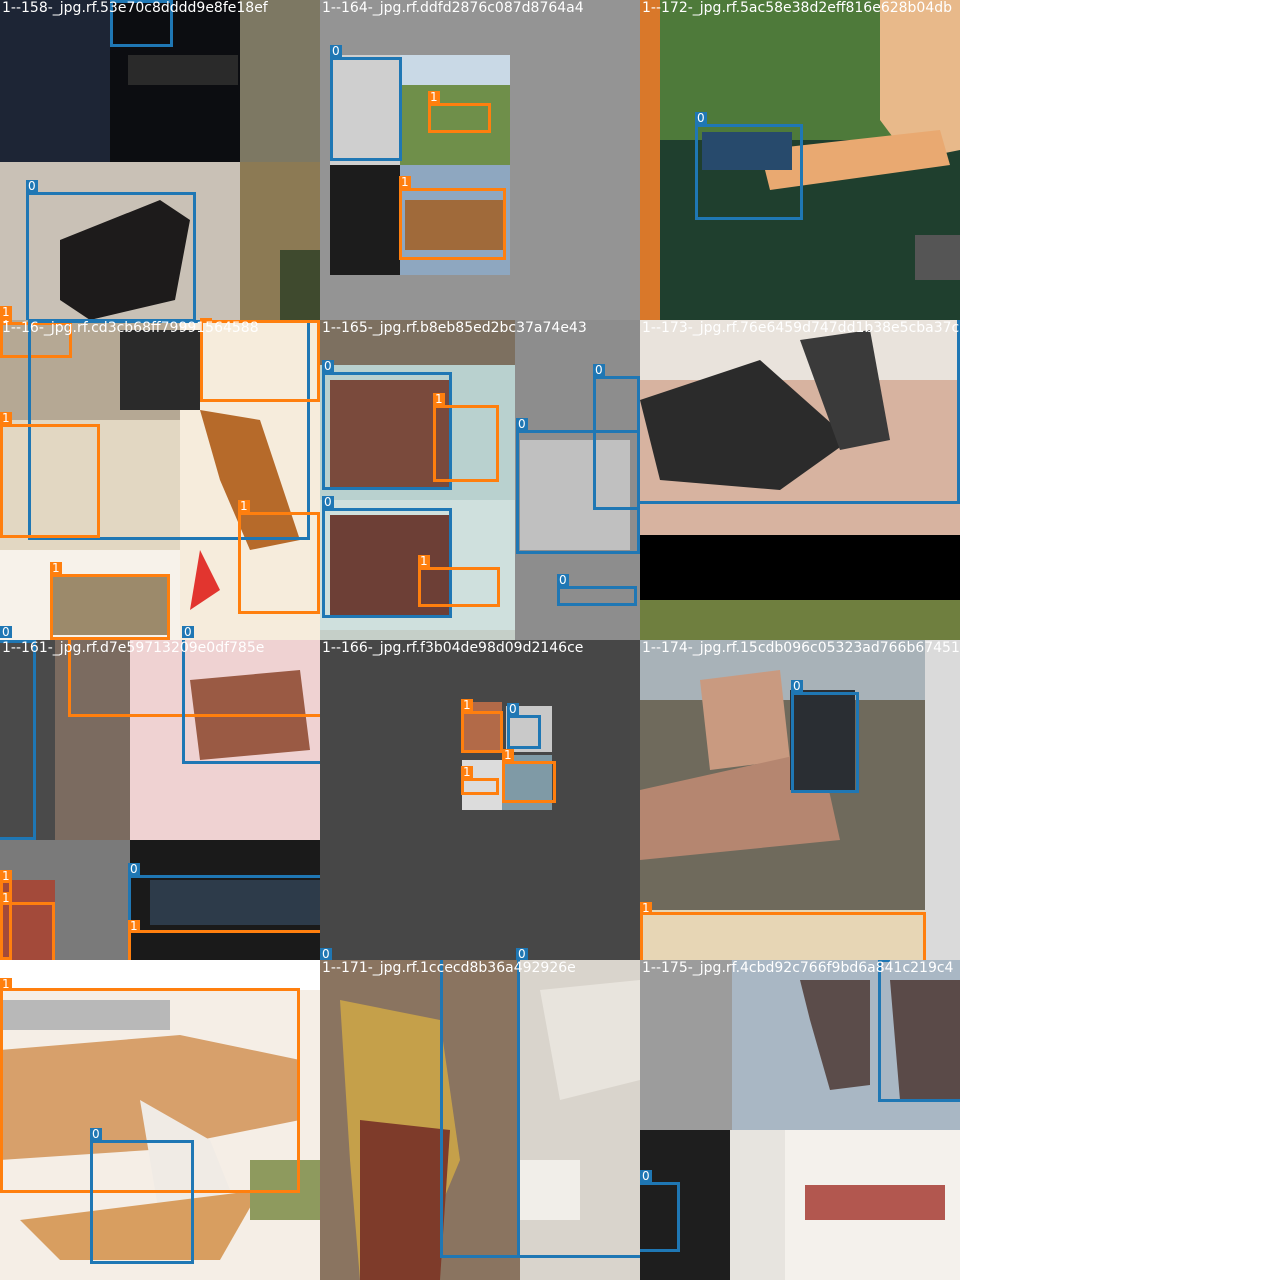 Image resolution: width=1280 pixels, height=1280 pixels. What do you see at coordinates (129, 968) in the screenshot?
I see `tile-title: 1--163-_jpg.rf.432970aa947623a0f0` at bounding box center [129, 968].